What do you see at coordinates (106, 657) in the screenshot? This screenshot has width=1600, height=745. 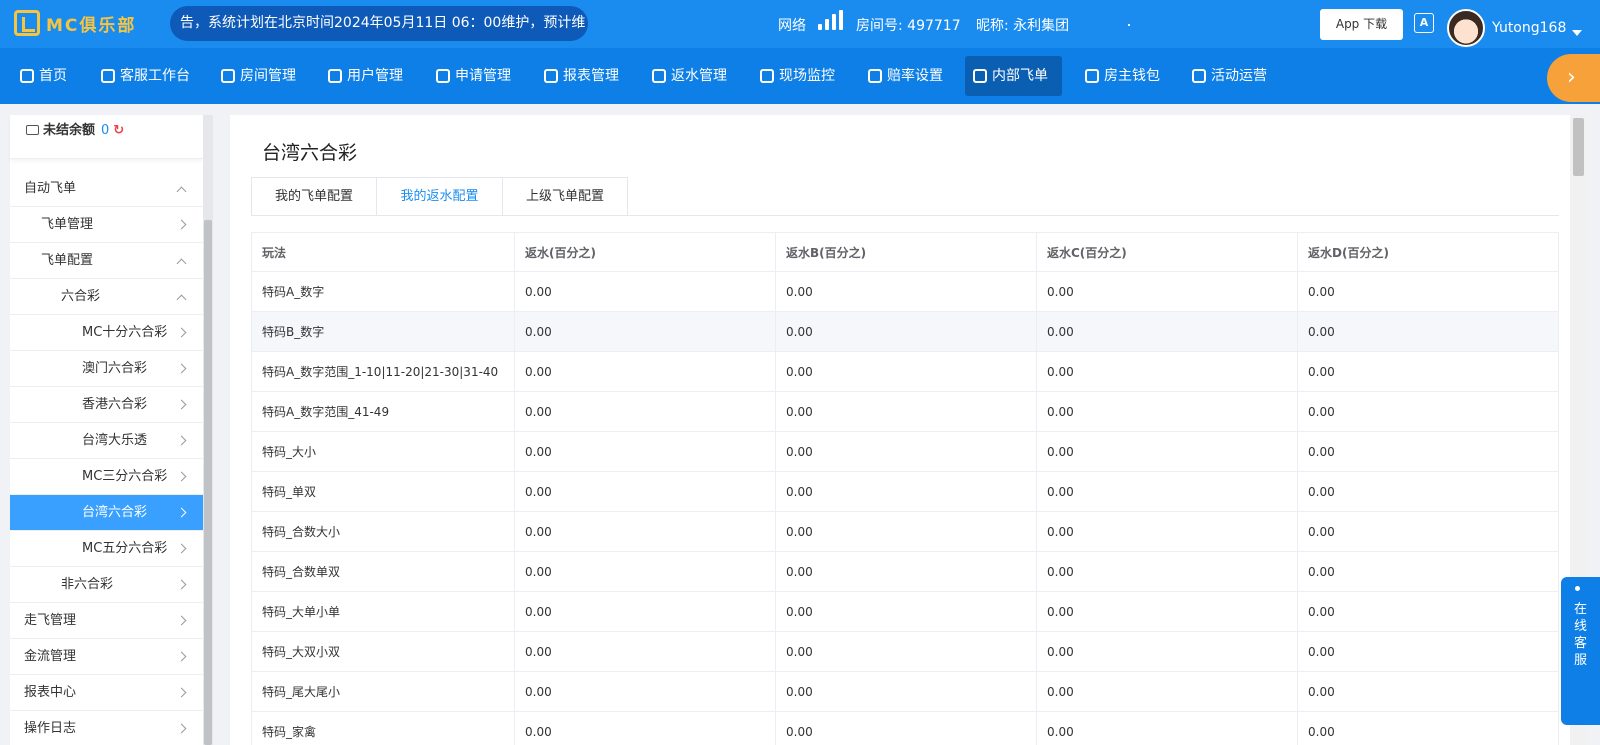 I see `sidebar-item-cash-flow: 金流管理` at bounding box center [106, 657].